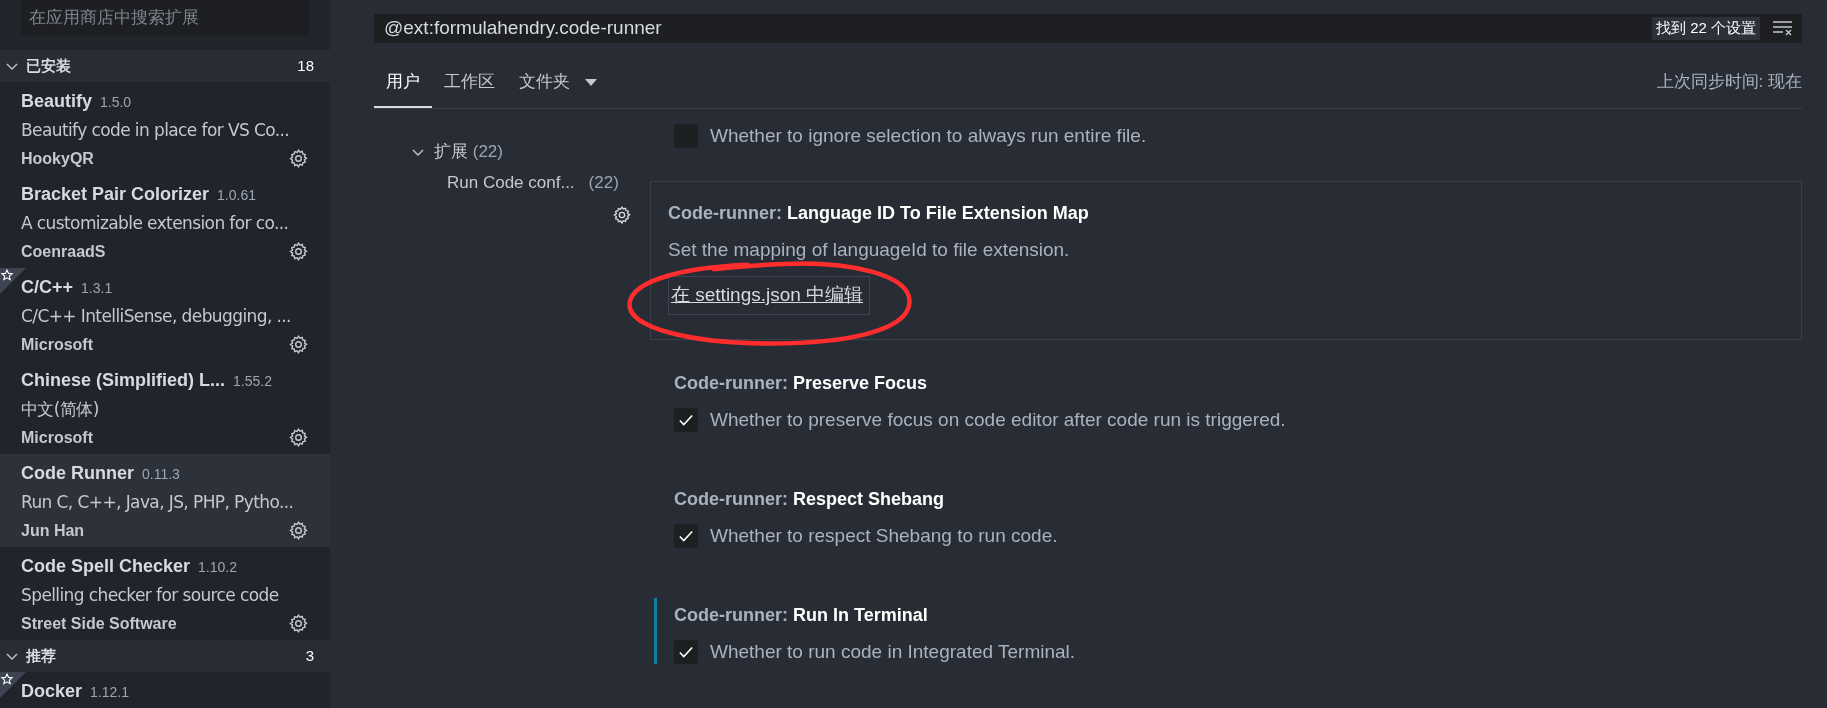  What do you see at coordinates (523, 28) in the screenshot?
I see `search-query: @ext:formulahendry.code-runner` at bounding box center [523, 28].